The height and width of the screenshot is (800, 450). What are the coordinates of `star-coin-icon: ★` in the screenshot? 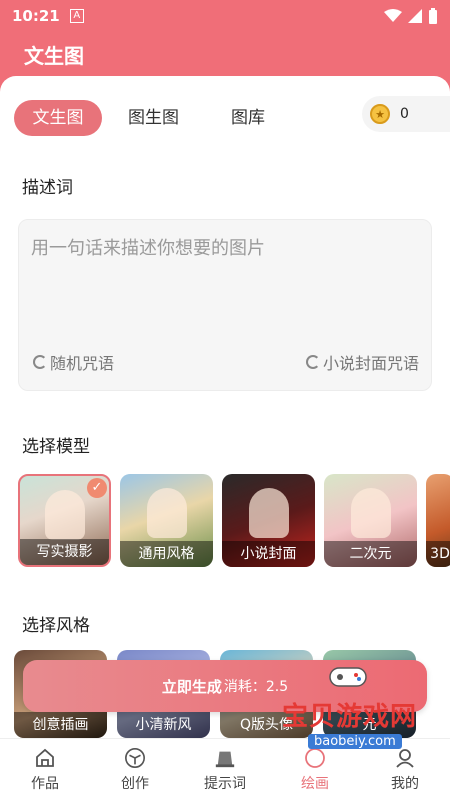 It's located at (380, 114).